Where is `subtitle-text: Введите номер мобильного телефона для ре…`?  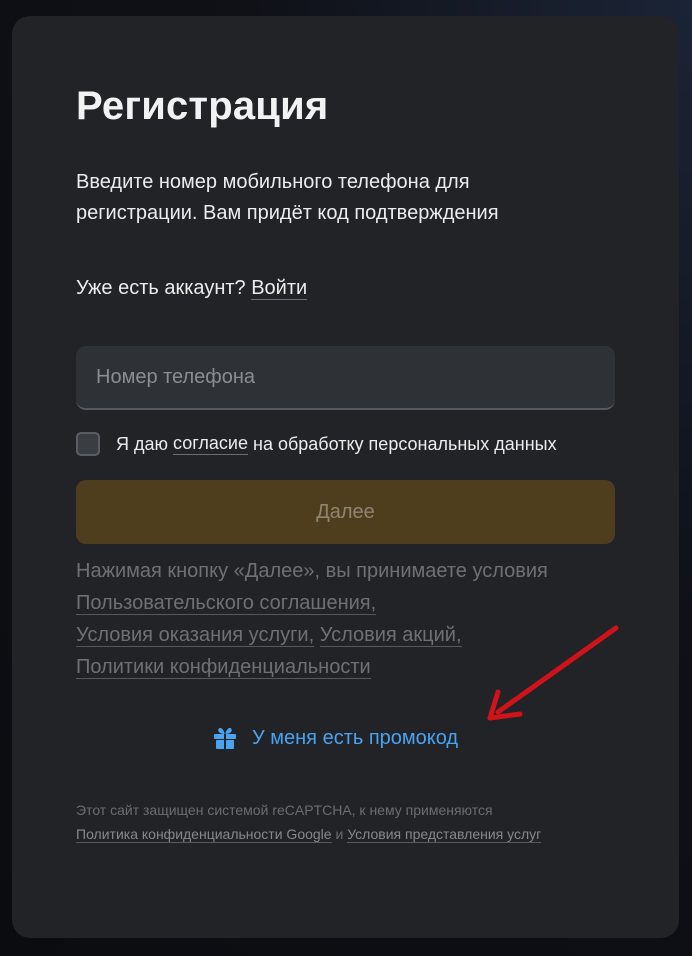
subtitle-text: Введите номер мобильного телефона для ре… is located at coordinates (287, 197).